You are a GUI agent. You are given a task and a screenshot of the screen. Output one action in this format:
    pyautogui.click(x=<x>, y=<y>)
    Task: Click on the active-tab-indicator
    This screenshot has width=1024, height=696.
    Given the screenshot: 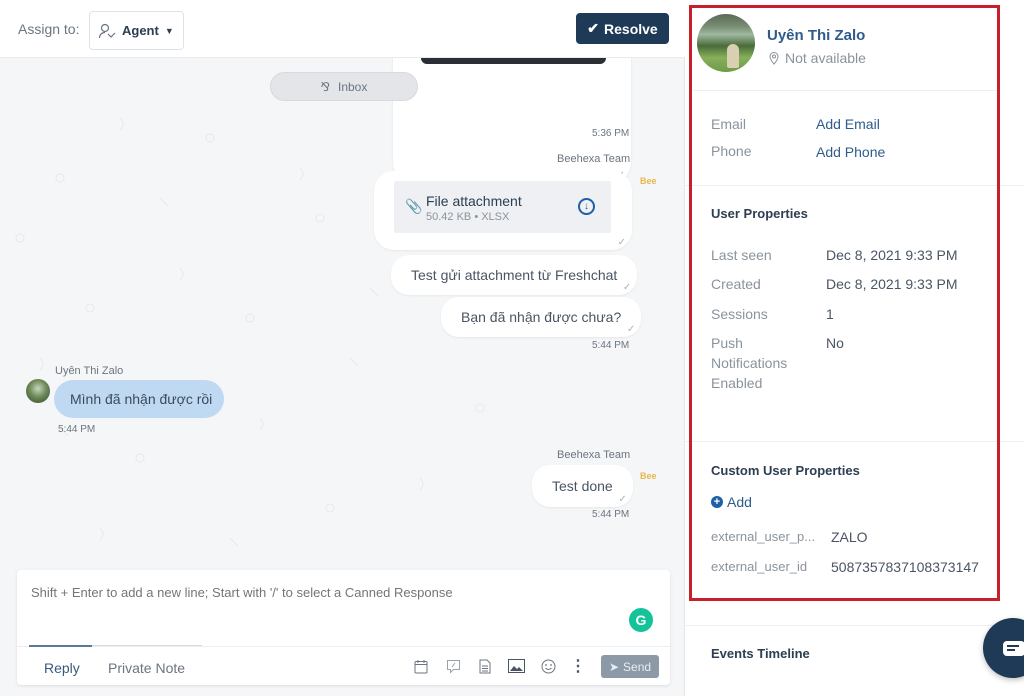 What is the action you would take?
    pyautogui.click(x=60, y=646)
    